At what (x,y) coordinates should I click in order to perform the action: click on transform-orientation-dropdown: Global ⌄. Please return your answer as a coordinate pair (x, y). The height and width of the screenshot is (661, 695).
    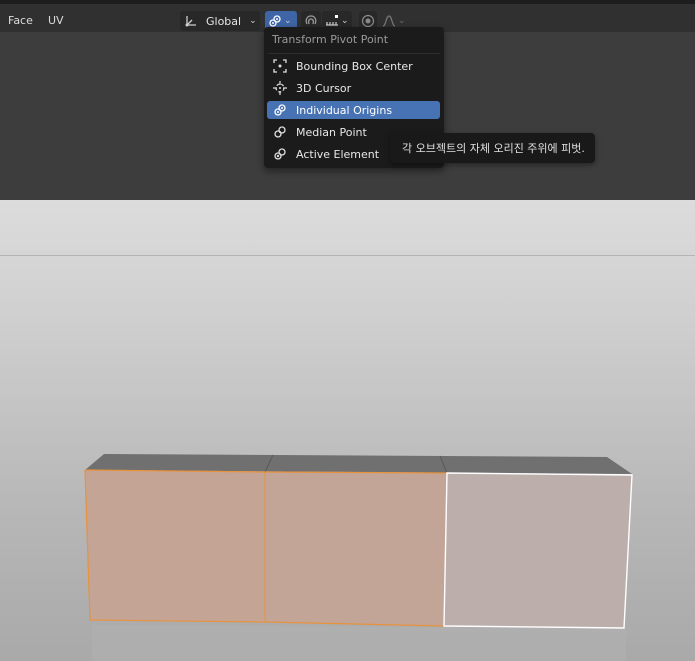
    Looking at the image, I should click on (220, 21).